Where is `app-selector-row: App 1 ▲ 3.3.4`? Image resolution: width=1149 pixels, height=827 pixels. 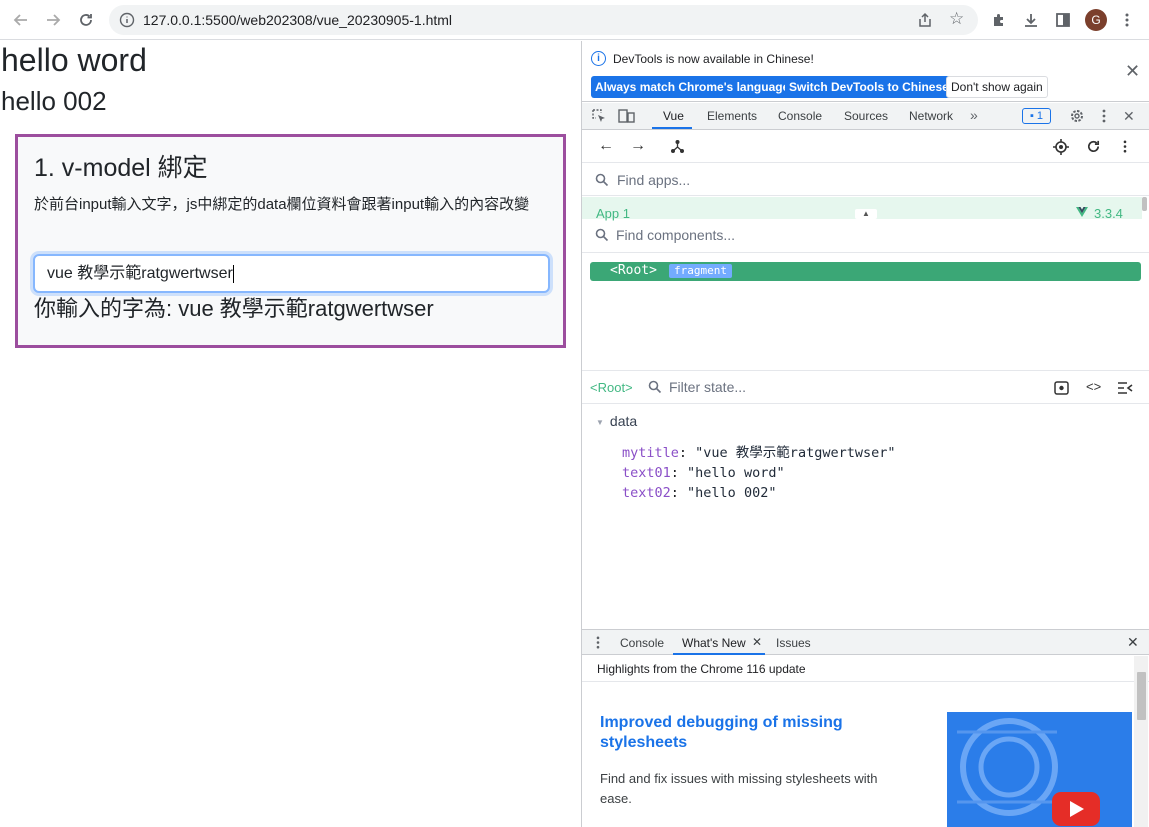
app-selector-row: App 1 ▲ 3.3.4 is located at coordinates (862, 209).